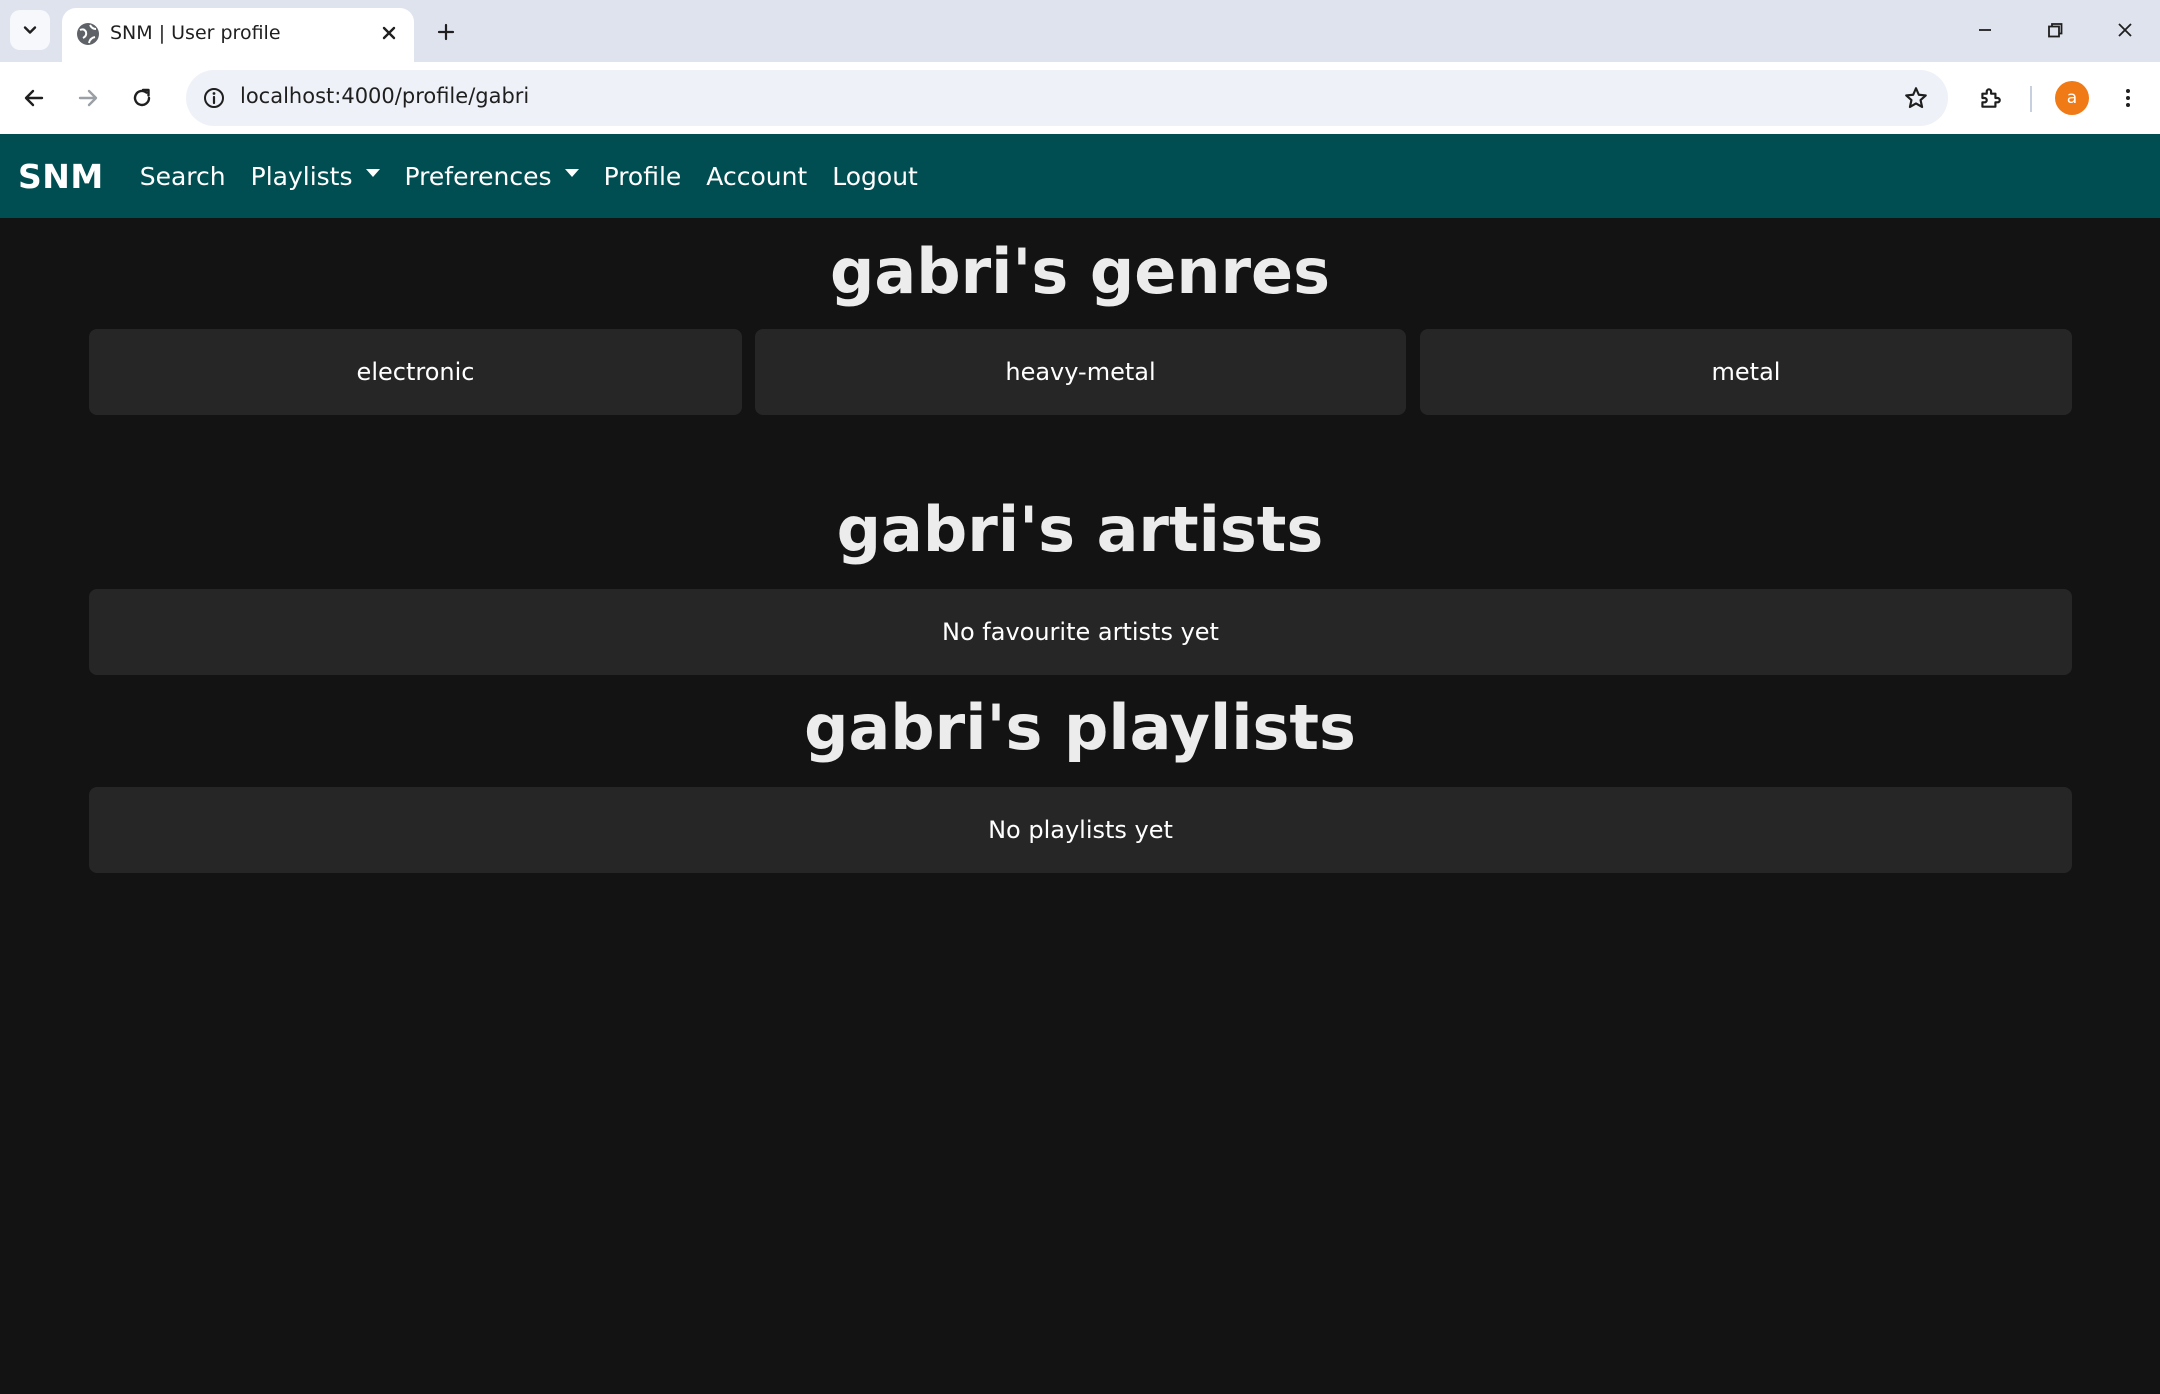  What do you see at coordinates (1080, 830) in the screenshot?
I see `playlists-empty-state: No playlists yet` at bounding box center [1080, 830].